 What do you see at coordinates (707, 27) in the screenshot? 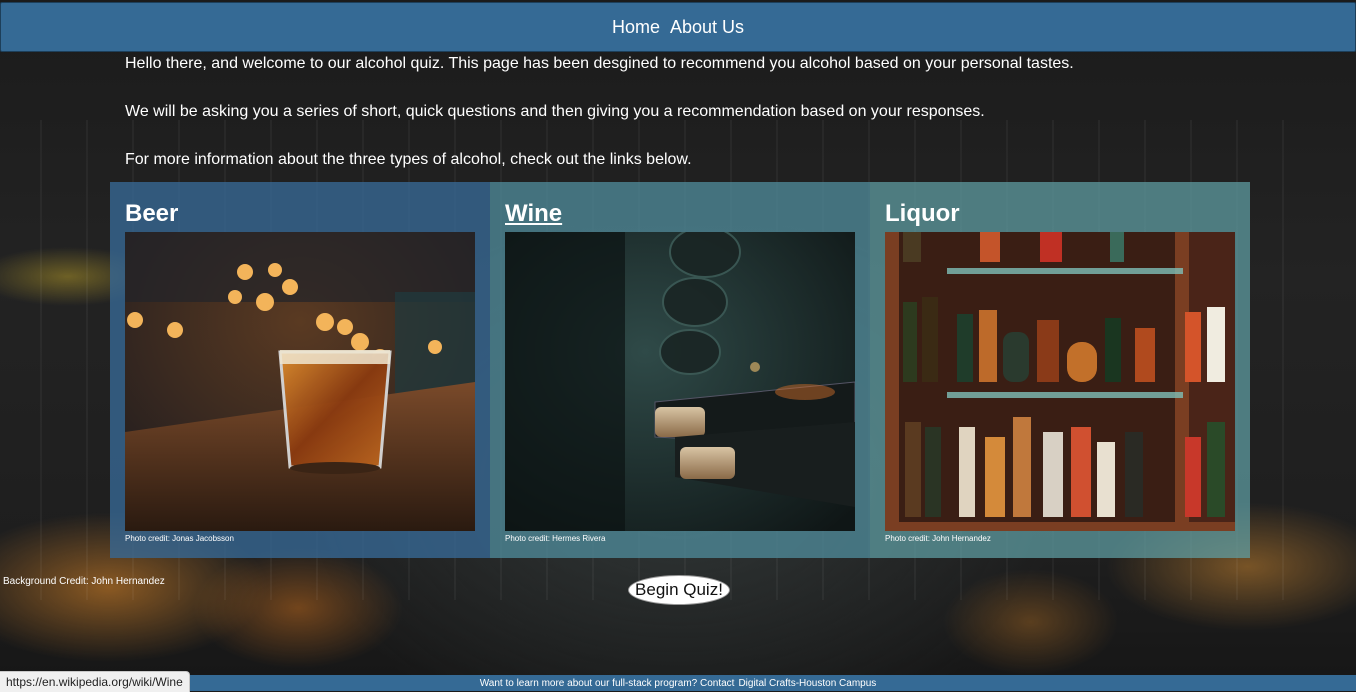
I see `nav-about-link: About Us` at bounding box center [707, 27].